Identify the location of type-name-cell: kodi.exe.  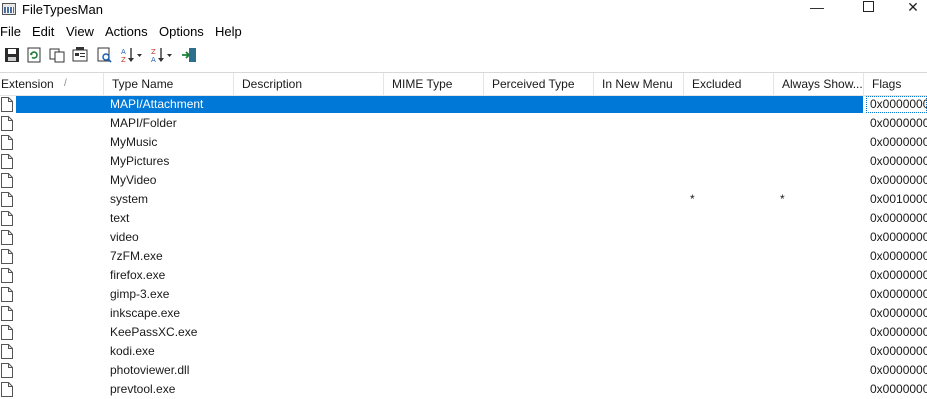
(132, 351).